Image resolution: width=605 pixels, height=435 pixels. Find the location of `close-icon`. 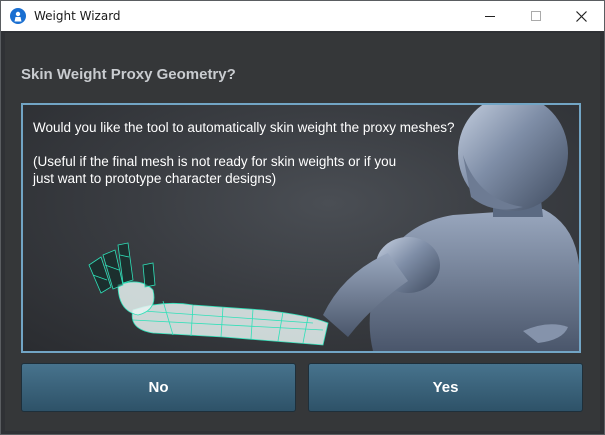

close-icon is located at coordinates (581, 16).